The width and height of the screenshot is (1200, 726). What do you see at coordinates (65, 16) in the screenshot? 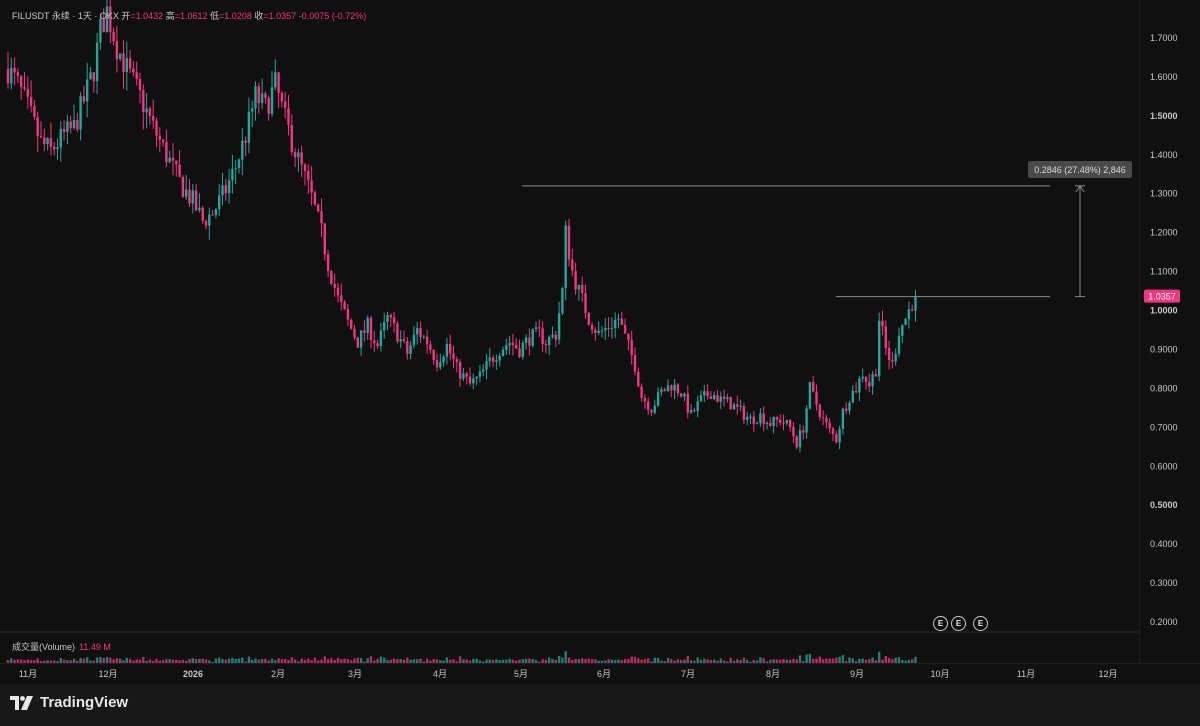
I see `symbol-title: FILUSDT 永续 · 1天 · OKX` at bounding box center [65, 16].